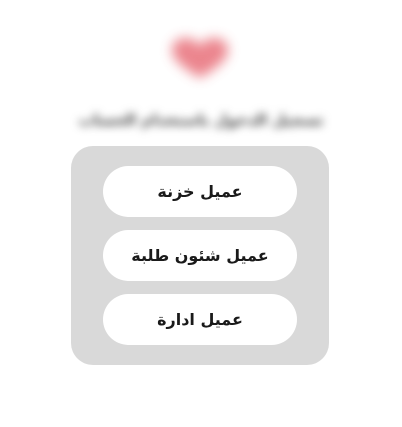 The height and width of the screenshot is (427, 402). What do you see at coordinates (200, 58) in the screenshot?
I see `heart-logo-icon` at bounding box center [200, 58].